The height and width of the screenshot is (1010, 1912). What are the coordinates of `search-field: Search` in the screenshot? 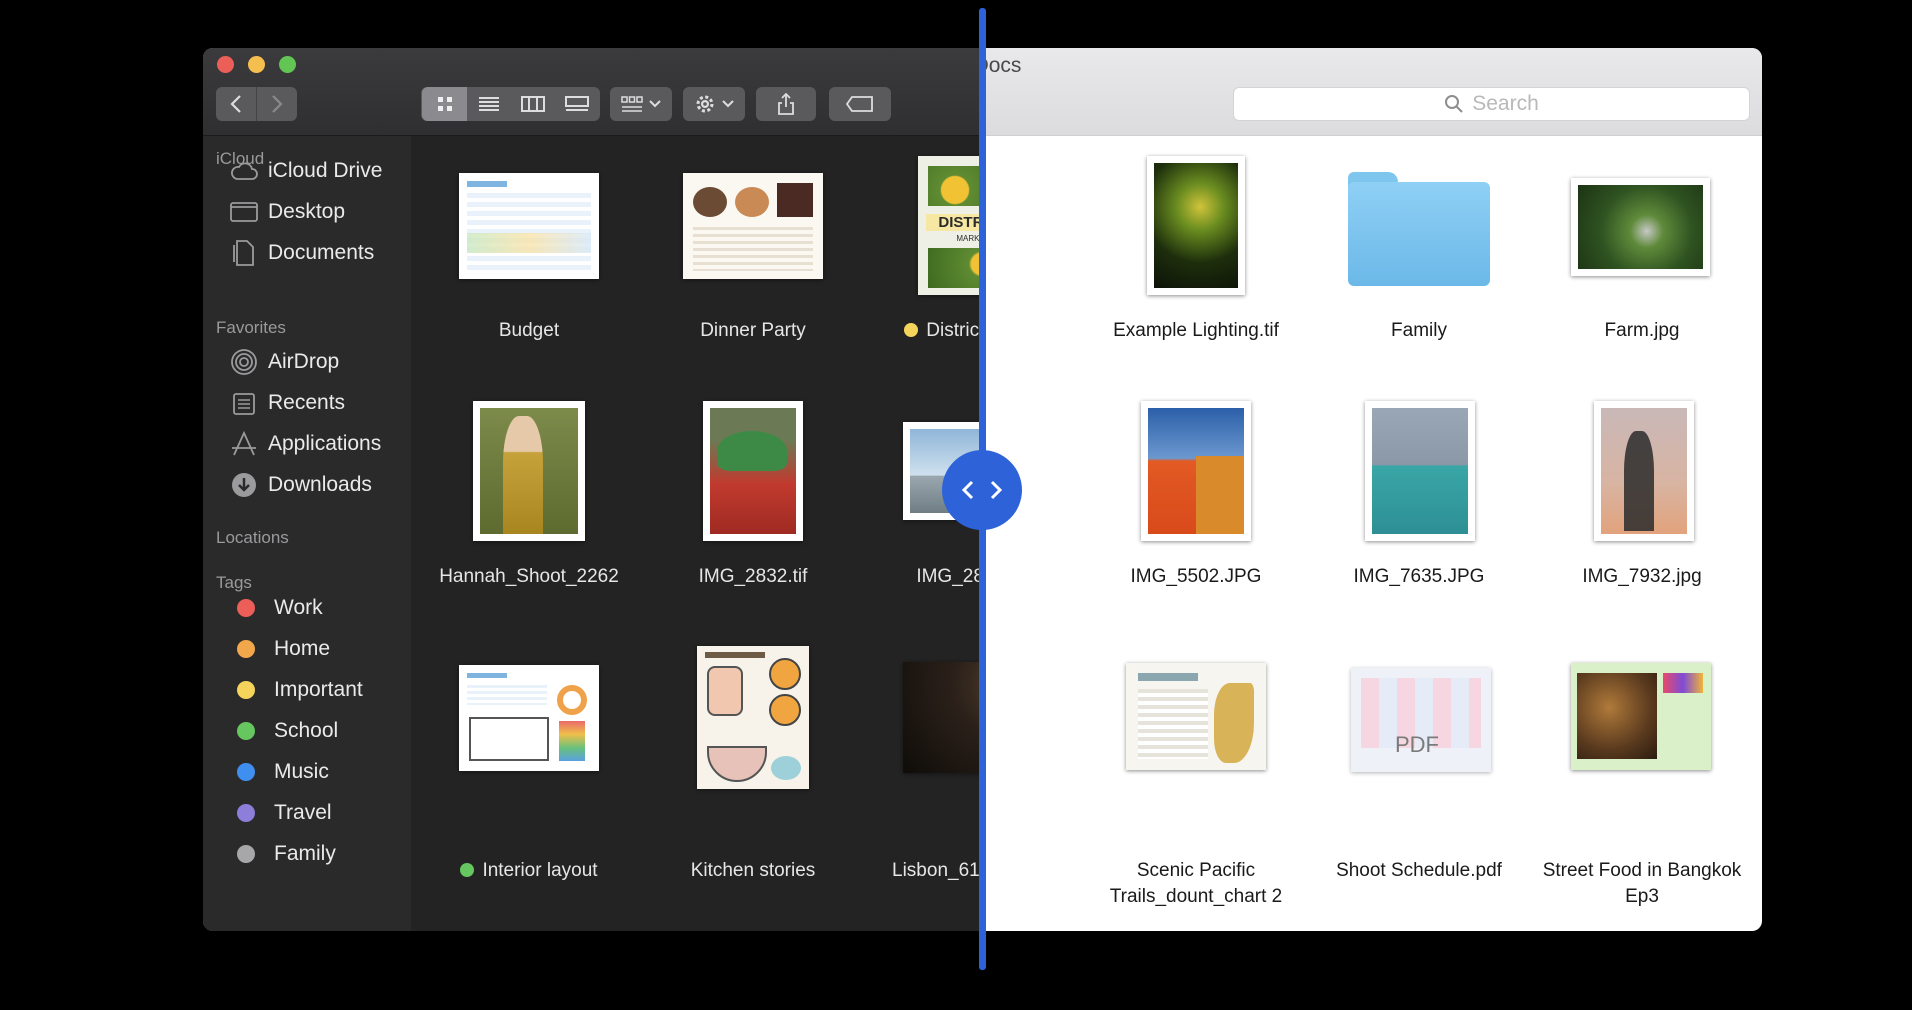 It's located at (1491, 104).